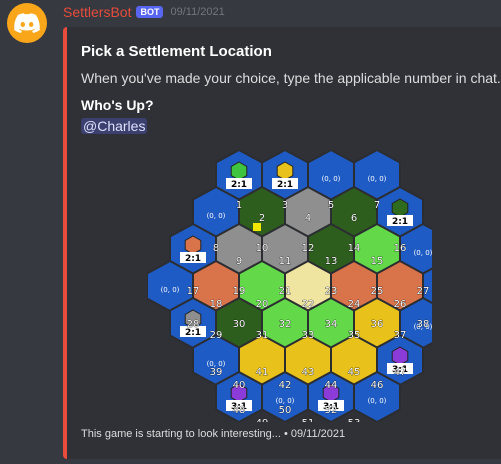 This screenshot has width=501, height=464. What do you see at coordinates (354, 420) in the screenshot?
I see `settlement-node-number: 53` at bounding box center [354, 420].